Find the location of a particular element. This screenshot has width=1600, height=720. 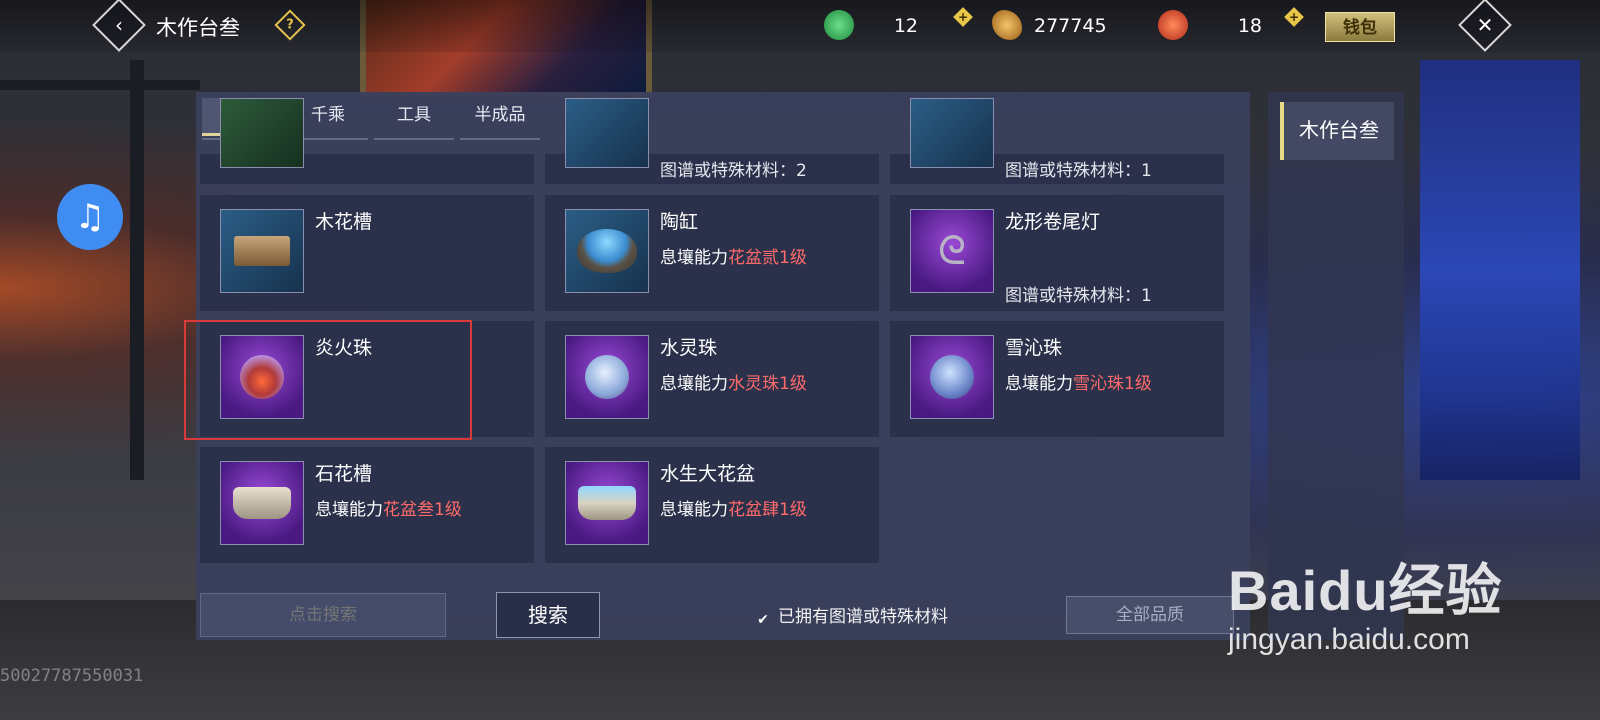

owned-filter-label: 已拥有图谱或特殊材料 is located at coordinates (863, 617).